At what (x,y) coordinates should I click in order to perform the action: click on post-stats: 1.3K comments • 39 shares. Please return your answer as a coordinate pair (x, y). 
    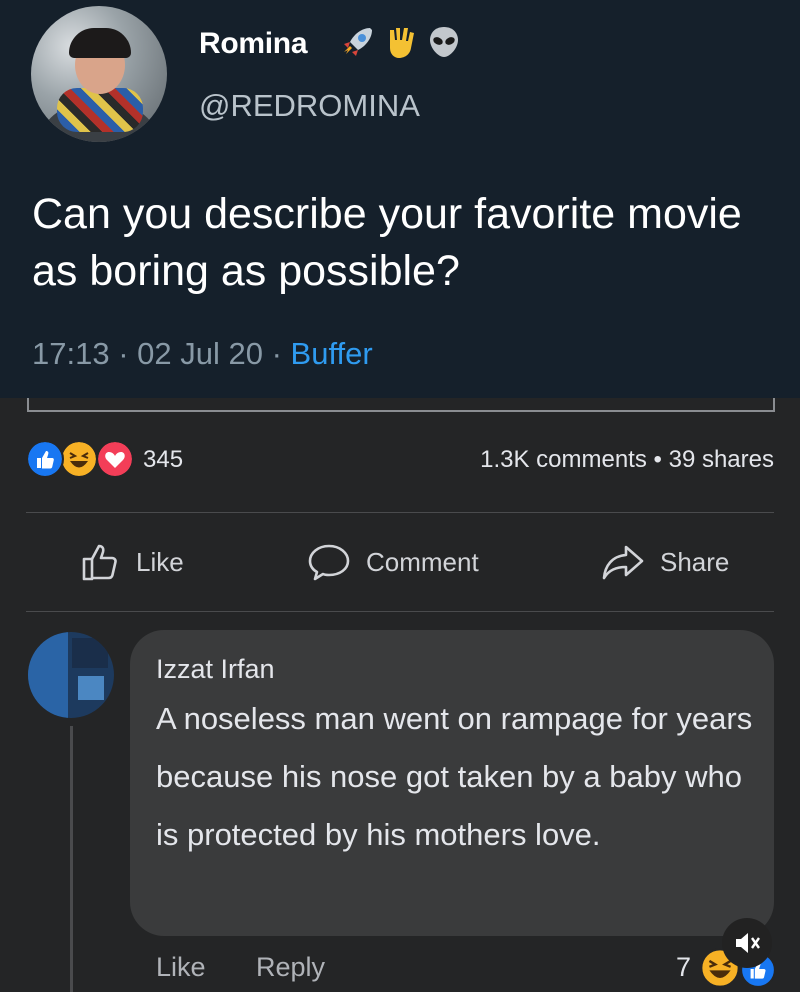
    Looking at the image, I should click on (627, 460).